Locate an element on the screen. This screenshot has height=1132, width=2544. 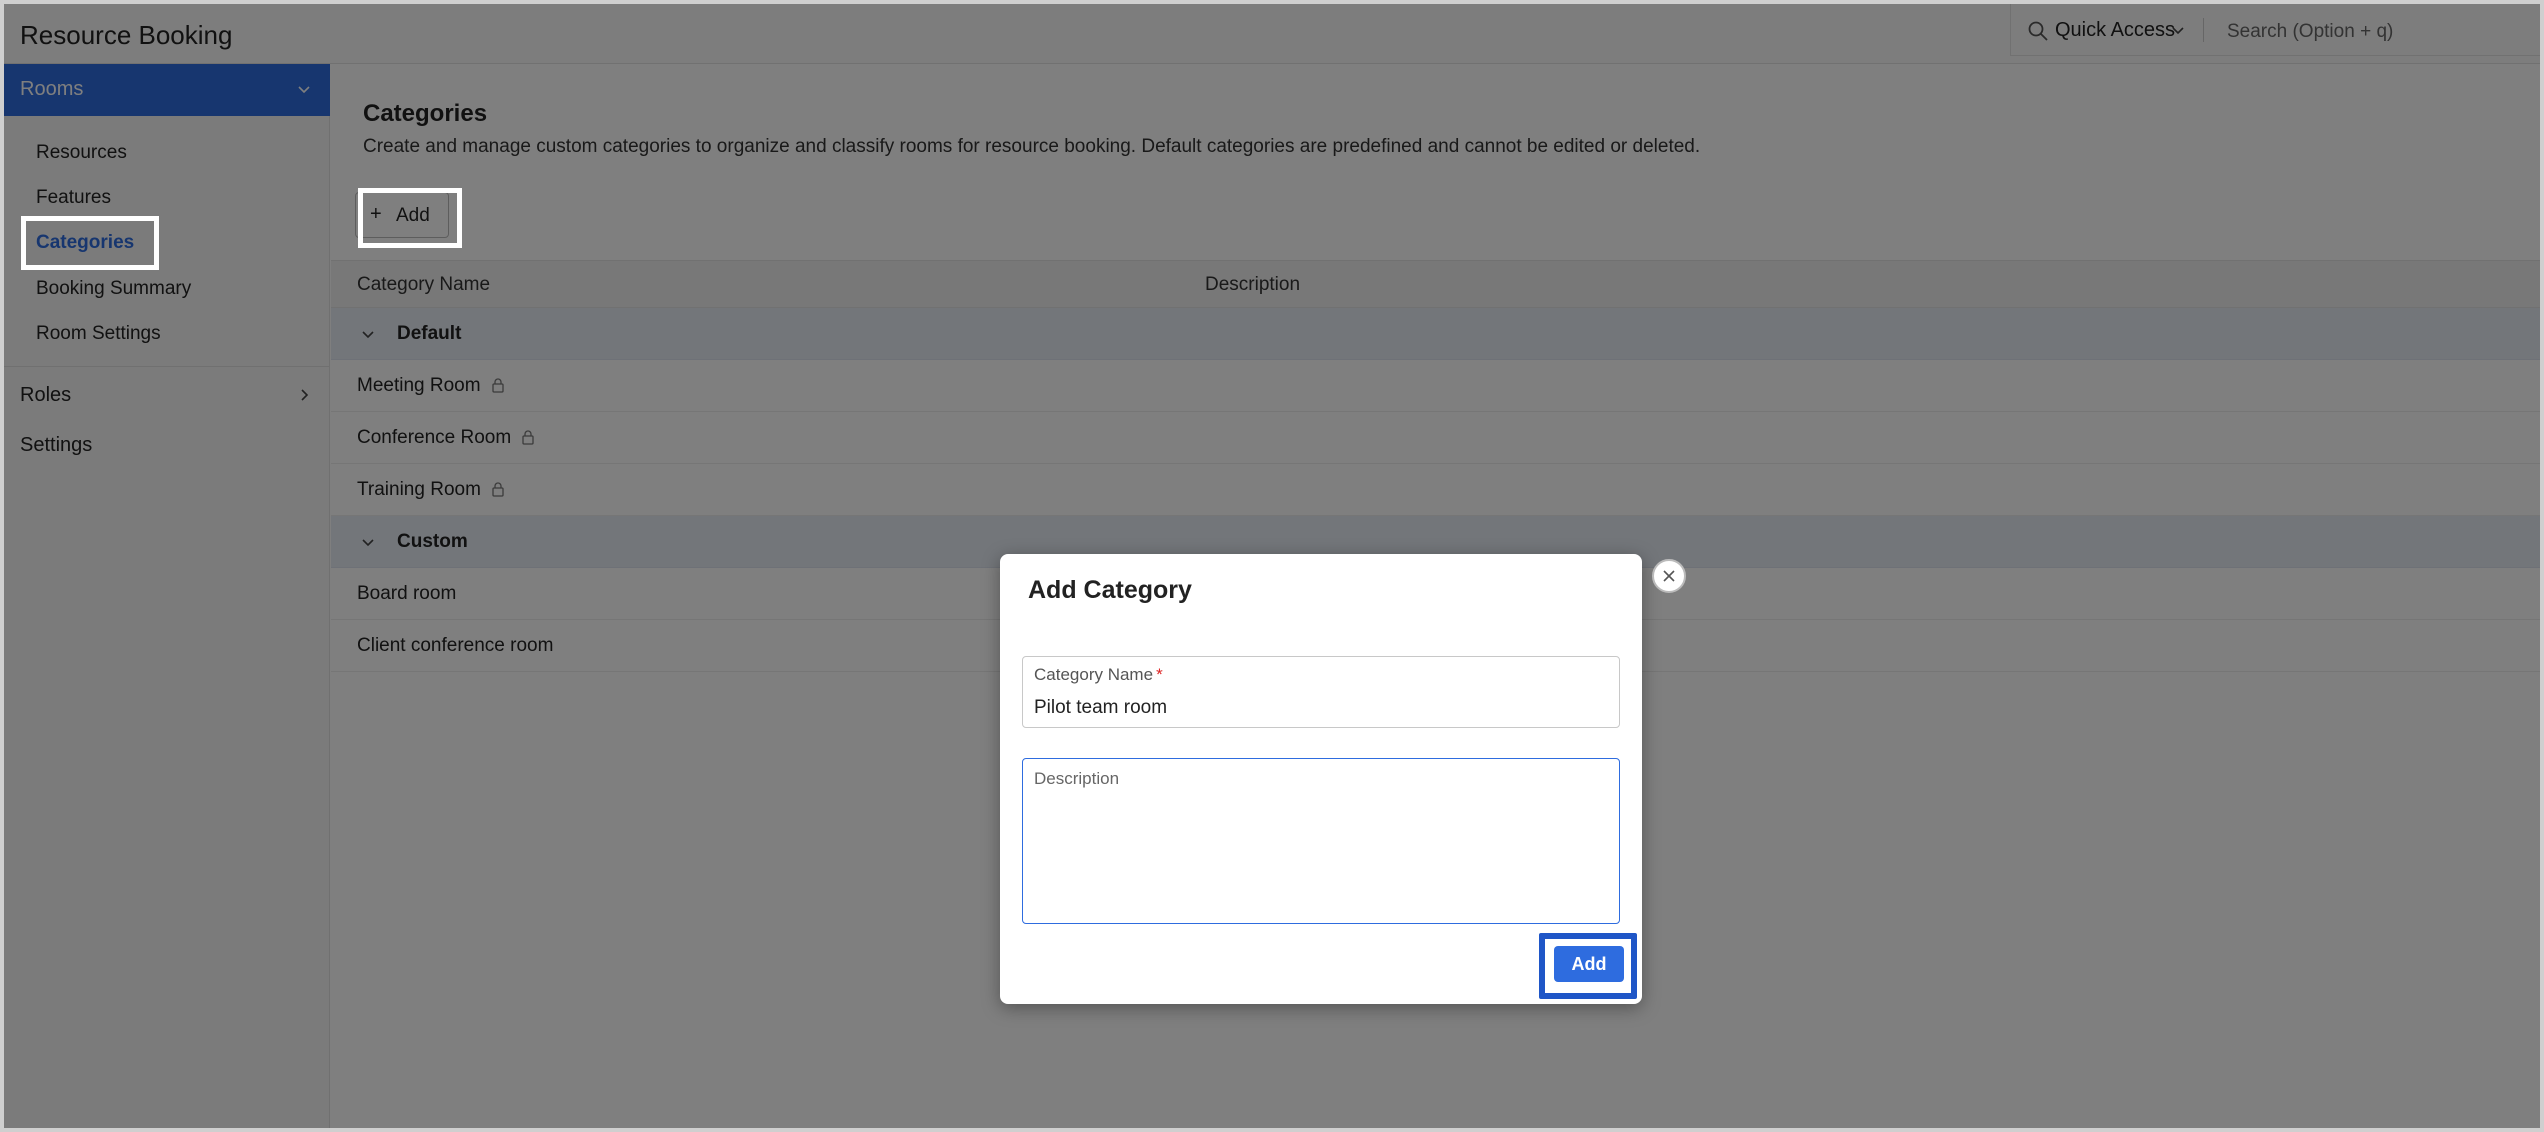
highlight-add-button is located at coordinates (410, 218).